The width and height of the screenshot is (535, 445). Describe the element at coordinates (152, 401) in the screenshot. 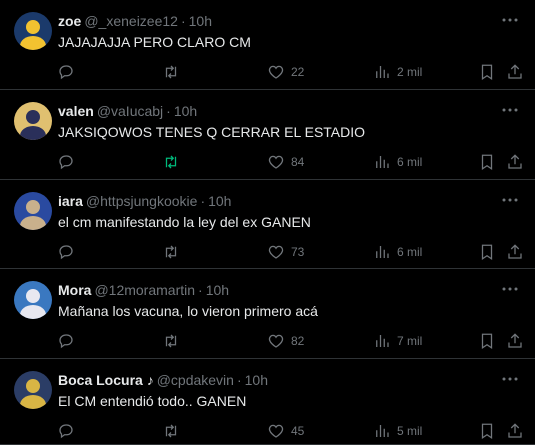

I see `tweet-text: El CM entendió todo.. GANEN` at that location.